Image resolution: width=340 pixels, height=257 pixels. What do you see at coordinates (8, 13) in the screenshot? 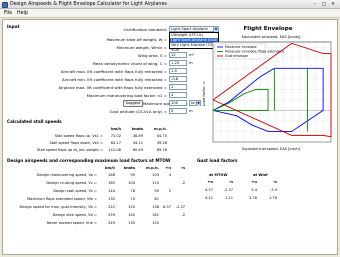
I see `menu-file: File` at bounding box center [8, 13].